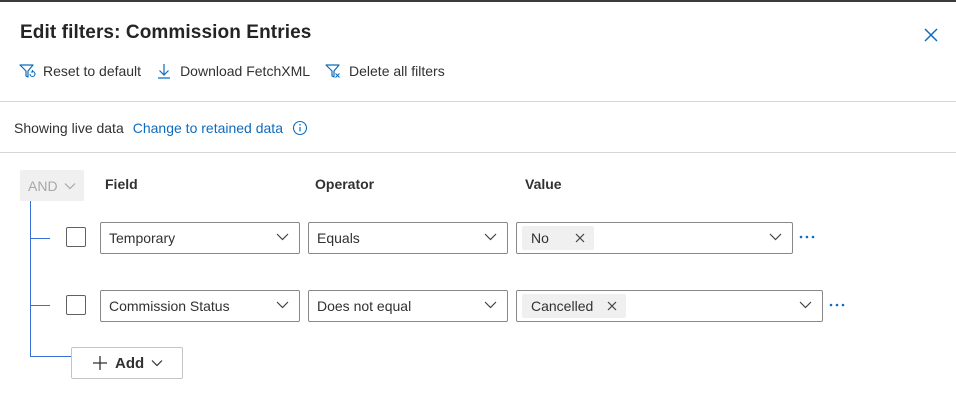 This screenshot has height=405, width=956. I want to click on info-icon, so click(300, 128).